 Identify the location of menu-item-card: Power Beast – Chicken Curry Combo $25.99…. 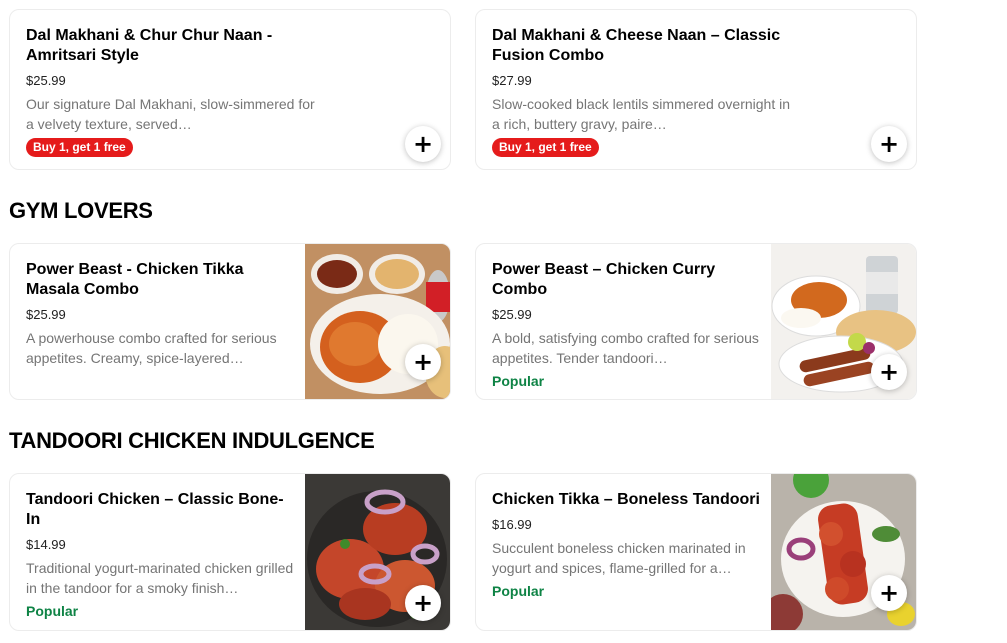
(696, 321).